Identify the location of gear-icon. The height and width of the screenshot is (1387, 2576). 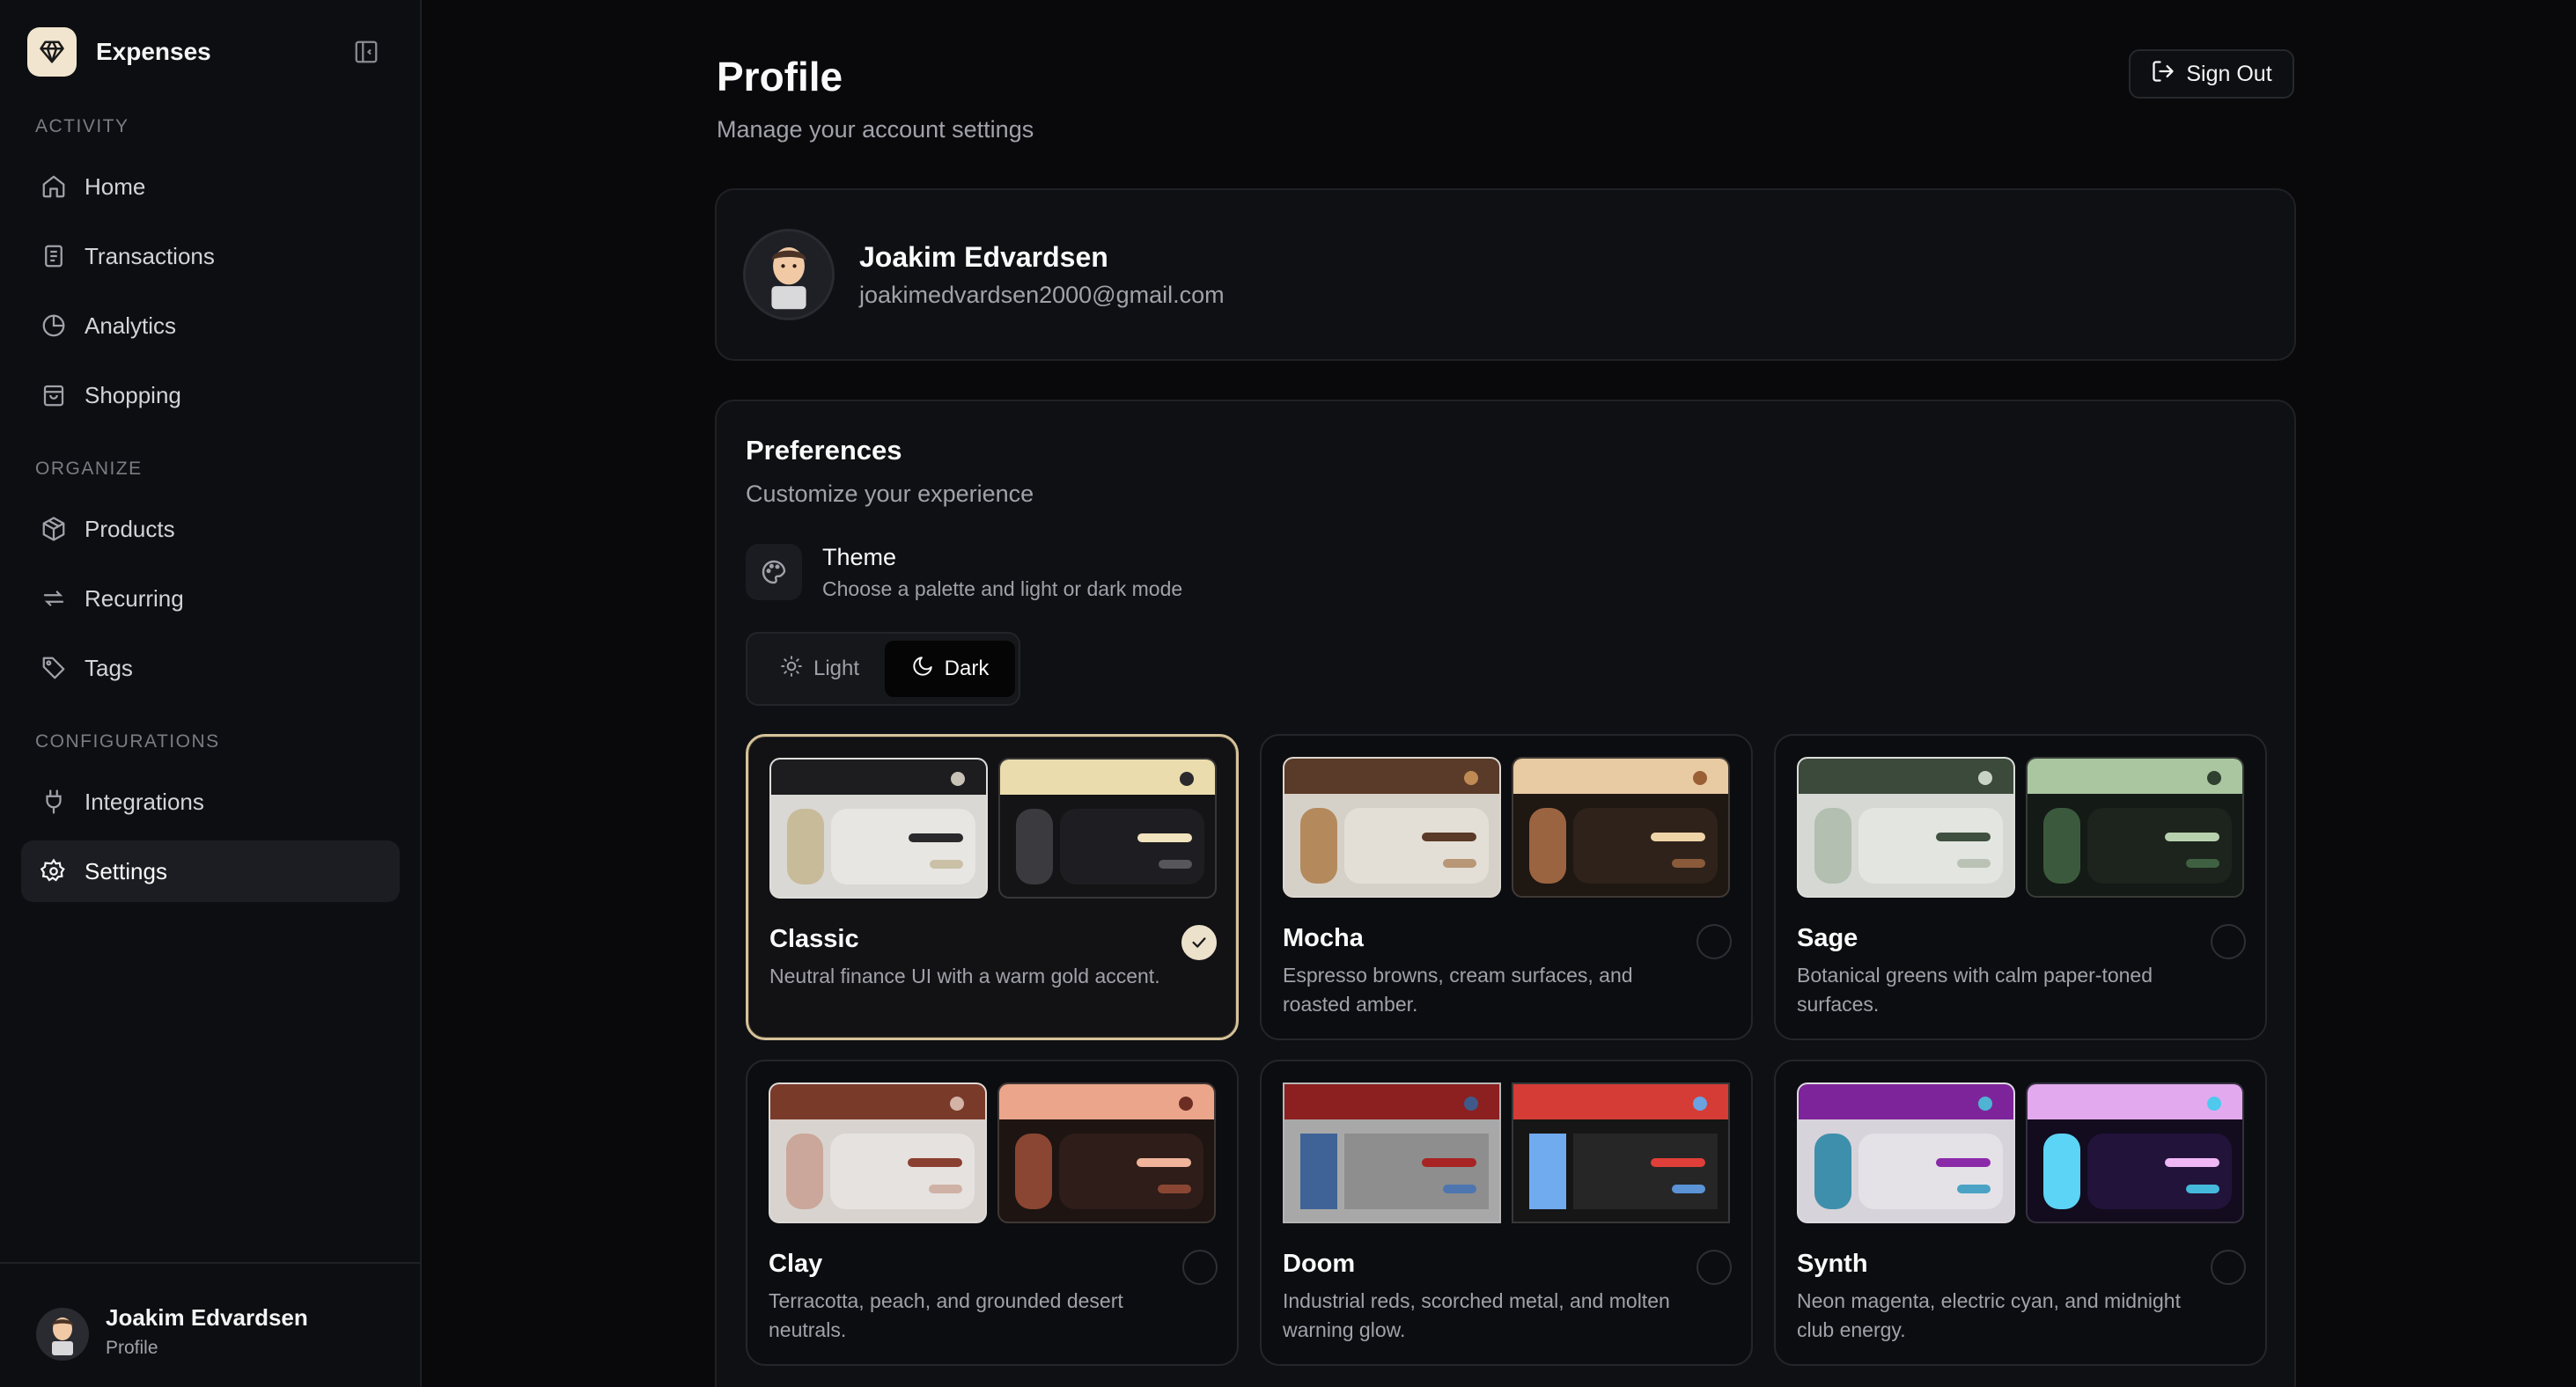
(54, 871).